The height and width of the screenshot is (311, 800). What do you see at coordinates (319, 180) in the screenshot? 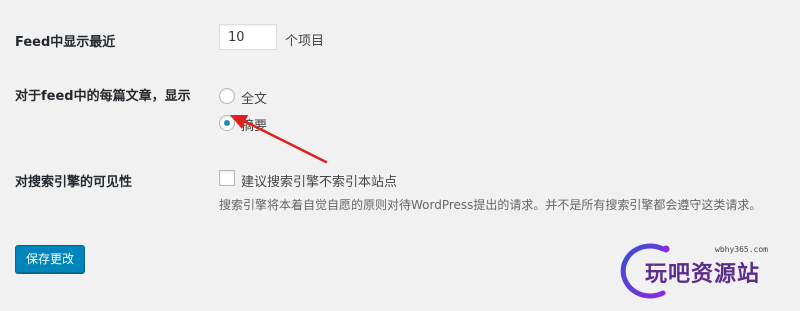
I see `discourage-search-label: 建议搜索引擎不索引本站点` at bounding box center [319, 180].